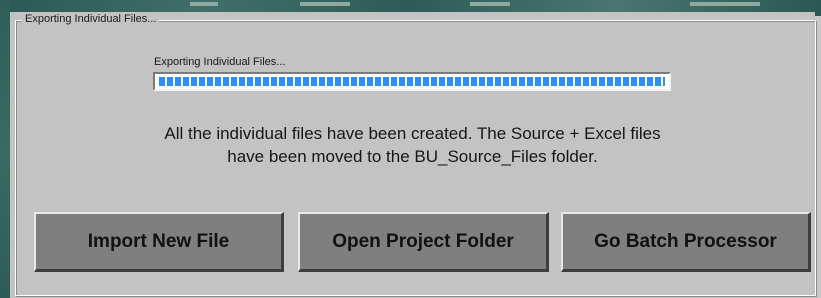 The height and width of the screenshot is (298, 821). What do you see at coordinates (159, 242) in the screenshot?
I see `import-new-file-button: Import New File` at bounding box center [159, 242].